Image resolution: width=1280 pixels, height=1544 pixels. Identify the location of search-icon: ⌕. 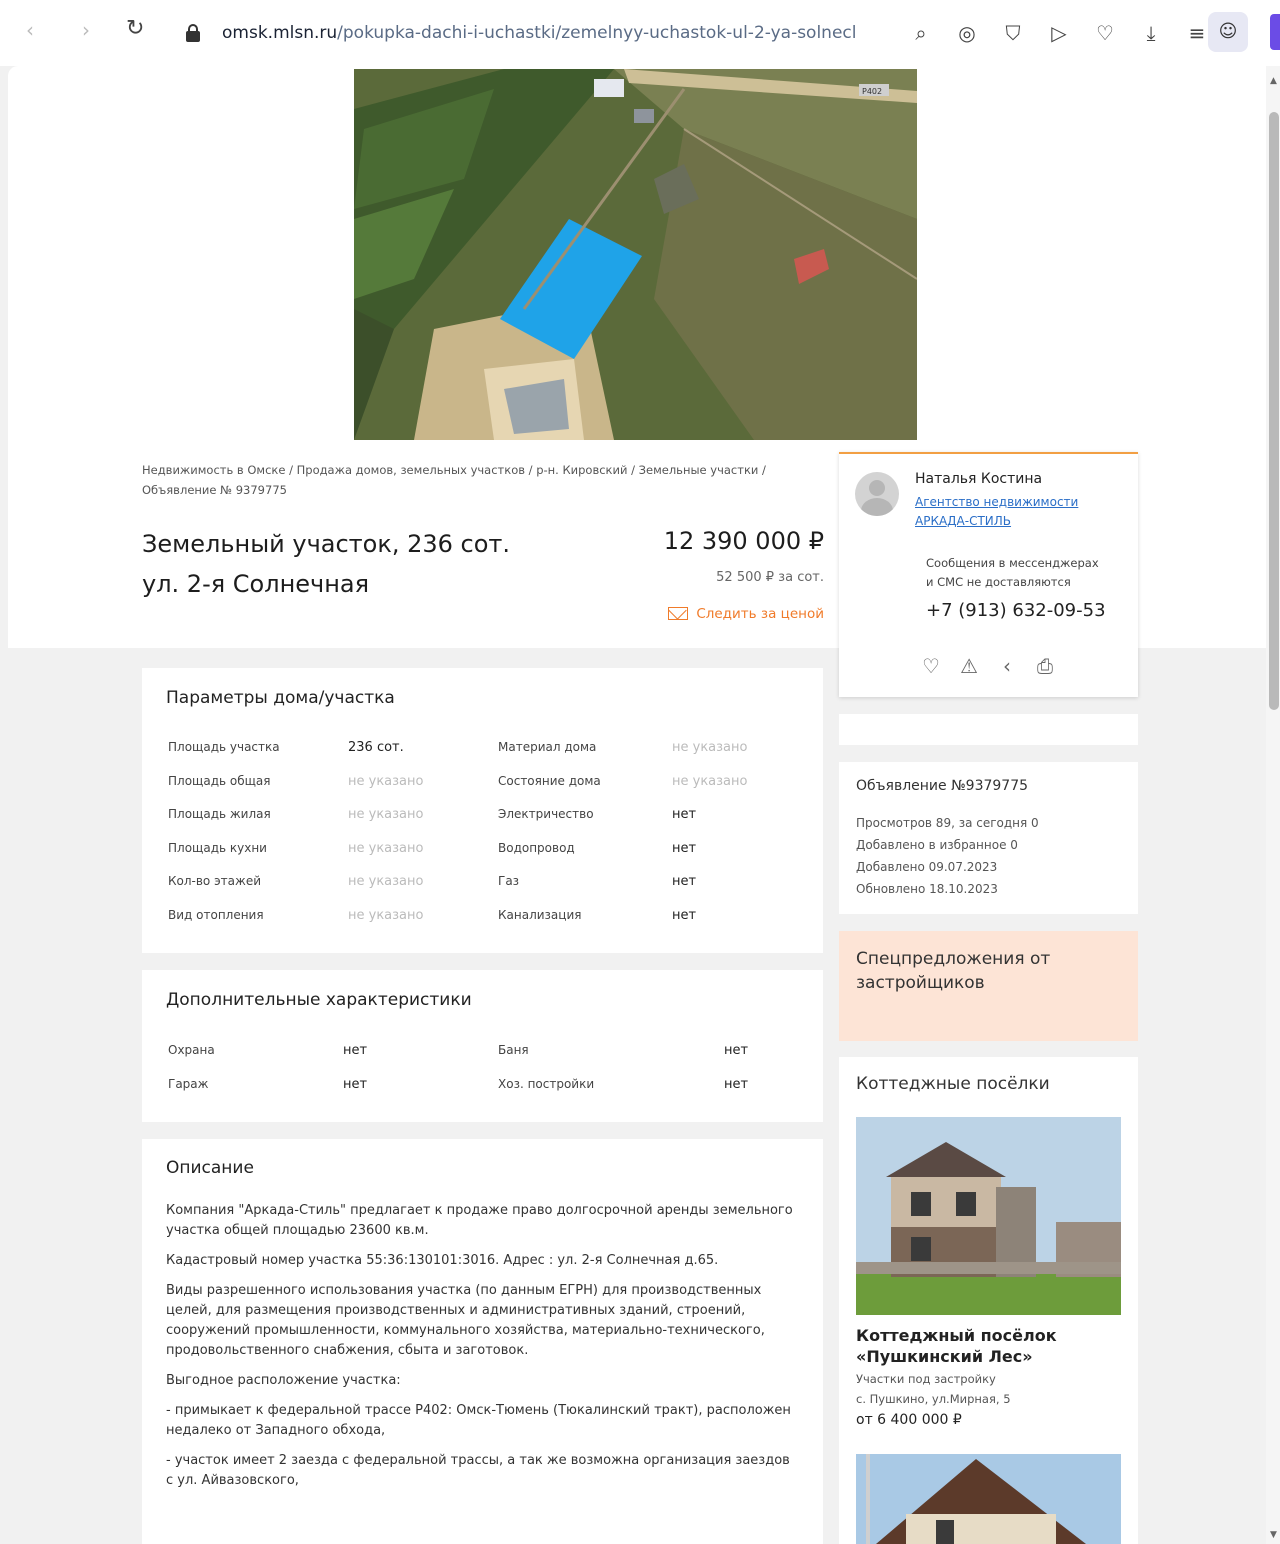
(921, 33).